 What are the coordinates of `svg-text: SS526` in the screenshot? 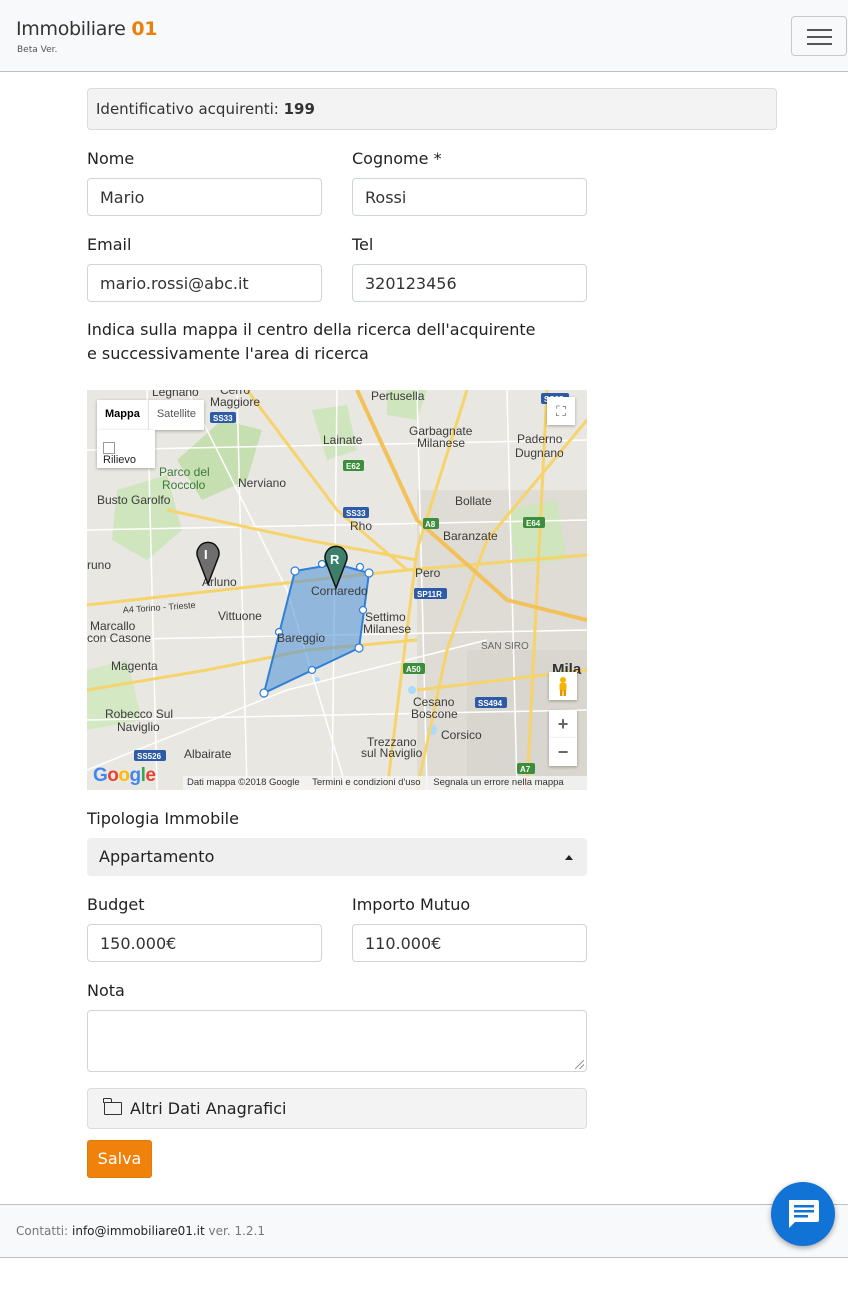 It's located at (149, 756).